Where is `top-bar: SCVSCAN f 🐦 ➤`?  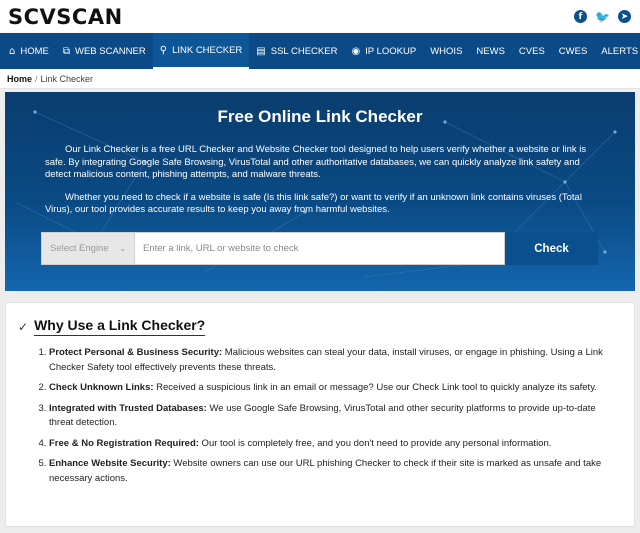 top-bar: SCVSCAN f 🐦 ➤ is located at coordinates (320, 16).